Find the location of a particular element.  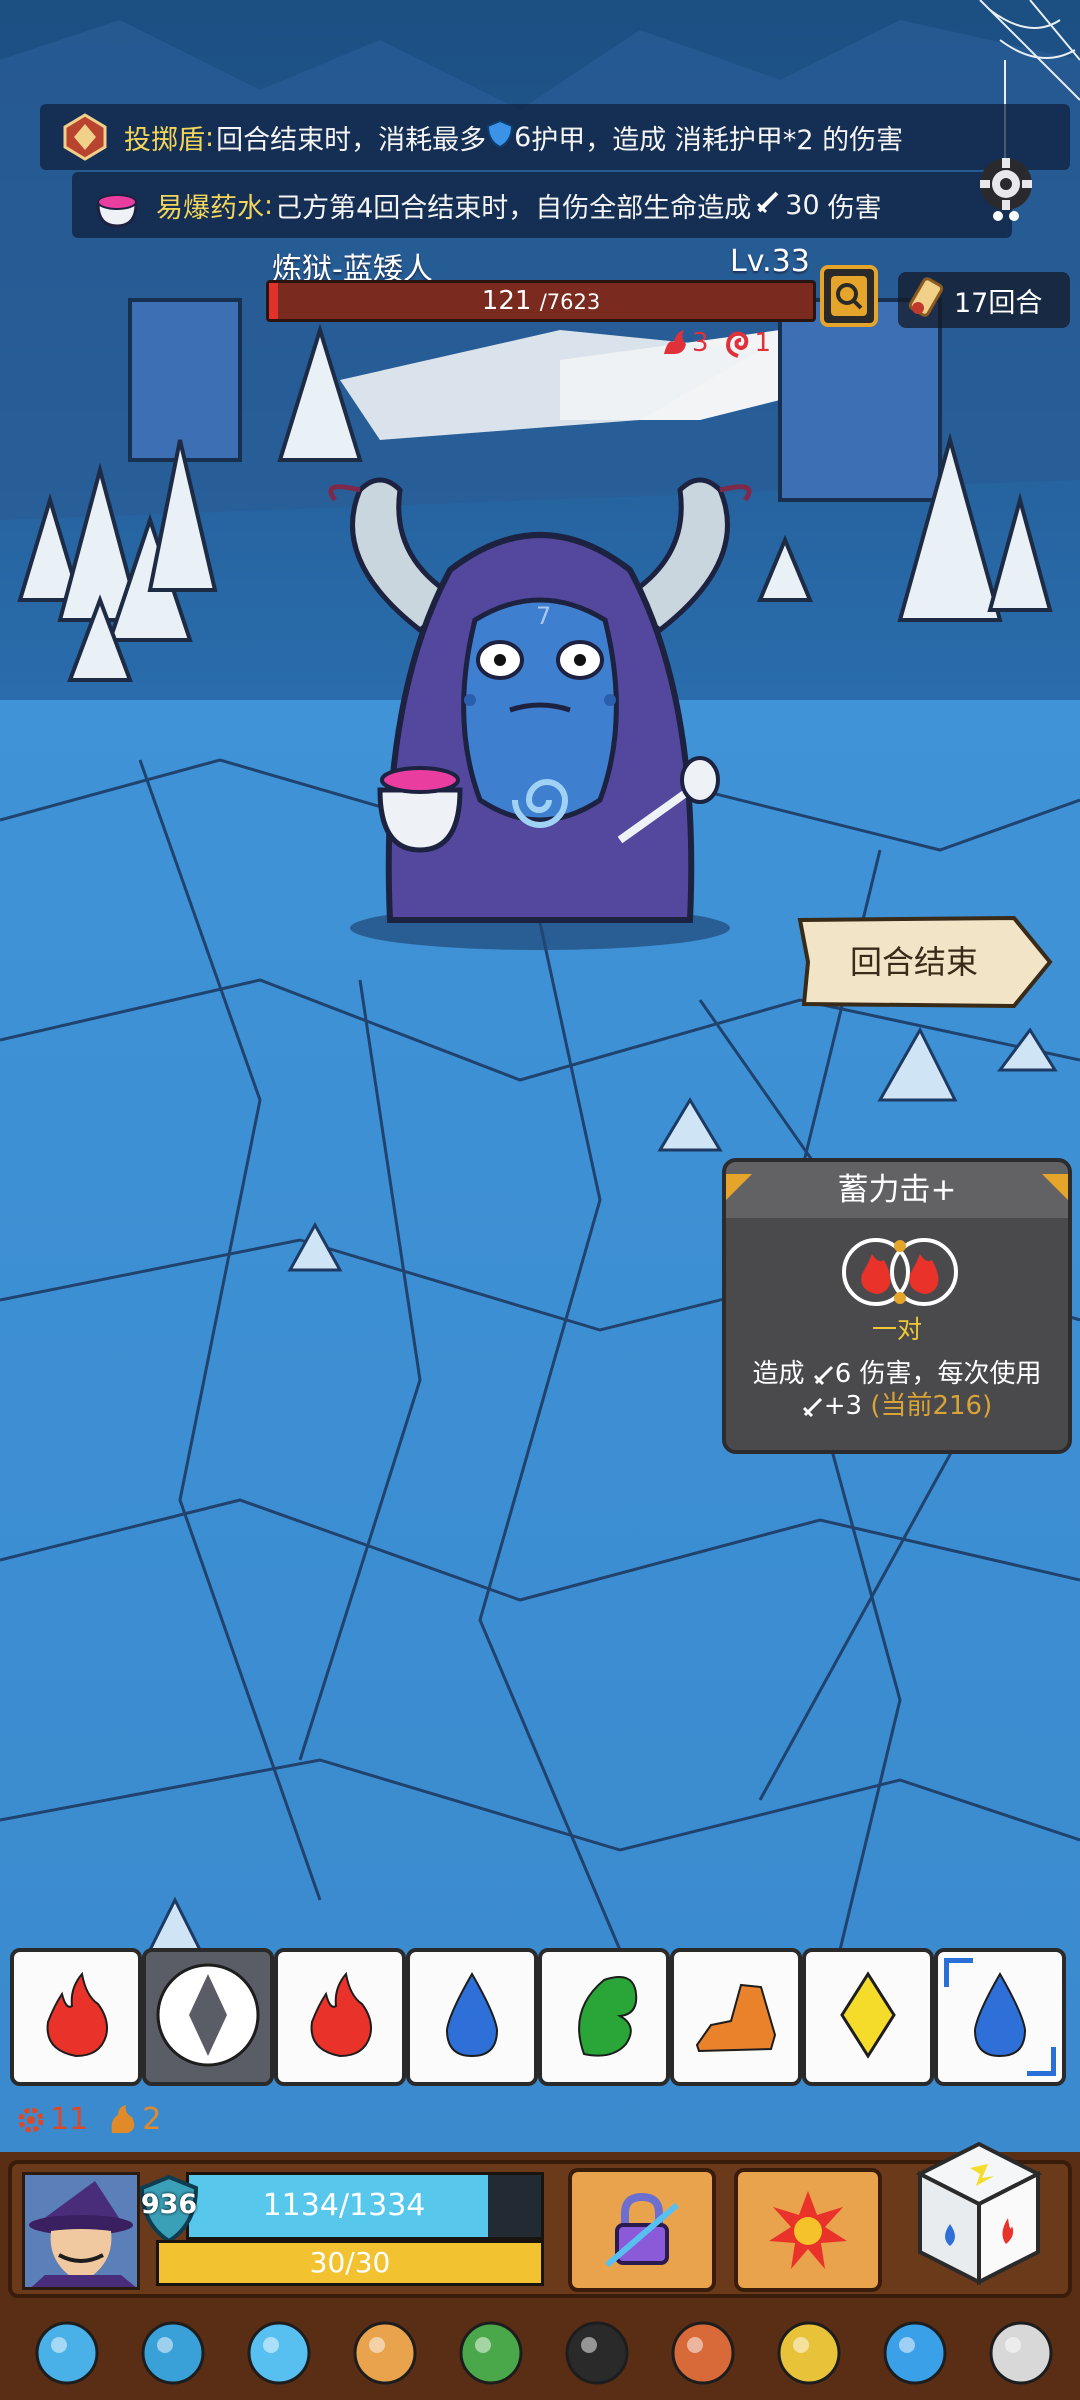

fire-face-icon is located at coordinates (76, 2017).